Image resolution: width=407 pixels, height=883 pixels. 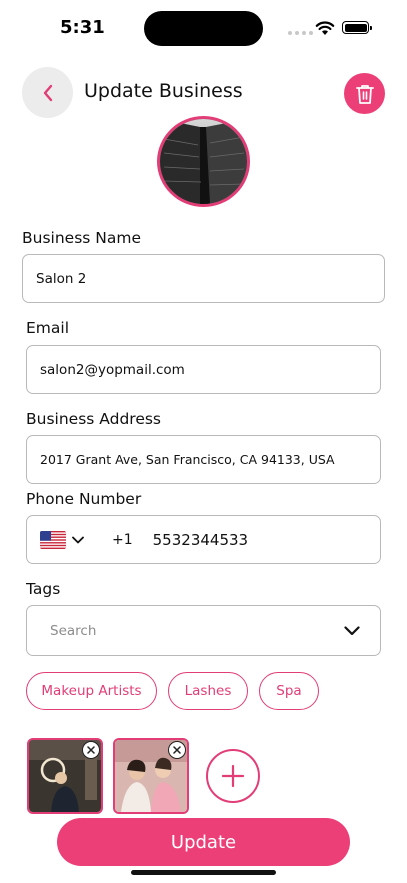 What do you see at coordinates (289, 691) in the screenshot?
I see `tag-chip-spa: Spa` at bounding box center [289, 691].